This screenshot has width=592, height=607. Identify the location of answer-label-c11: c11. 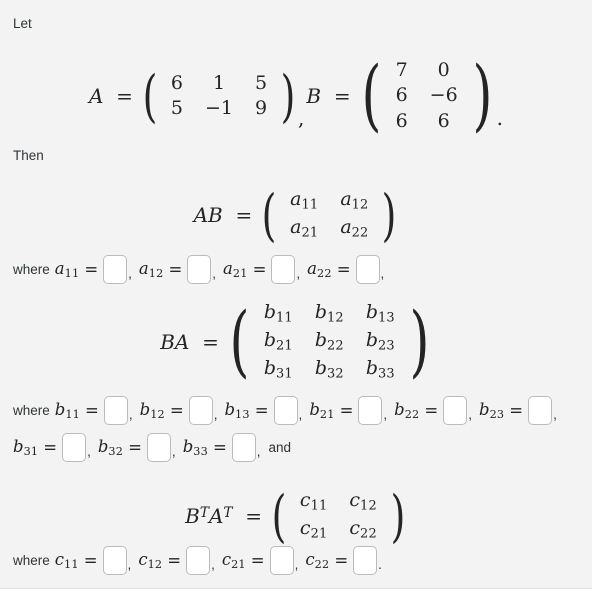
(66, 560).